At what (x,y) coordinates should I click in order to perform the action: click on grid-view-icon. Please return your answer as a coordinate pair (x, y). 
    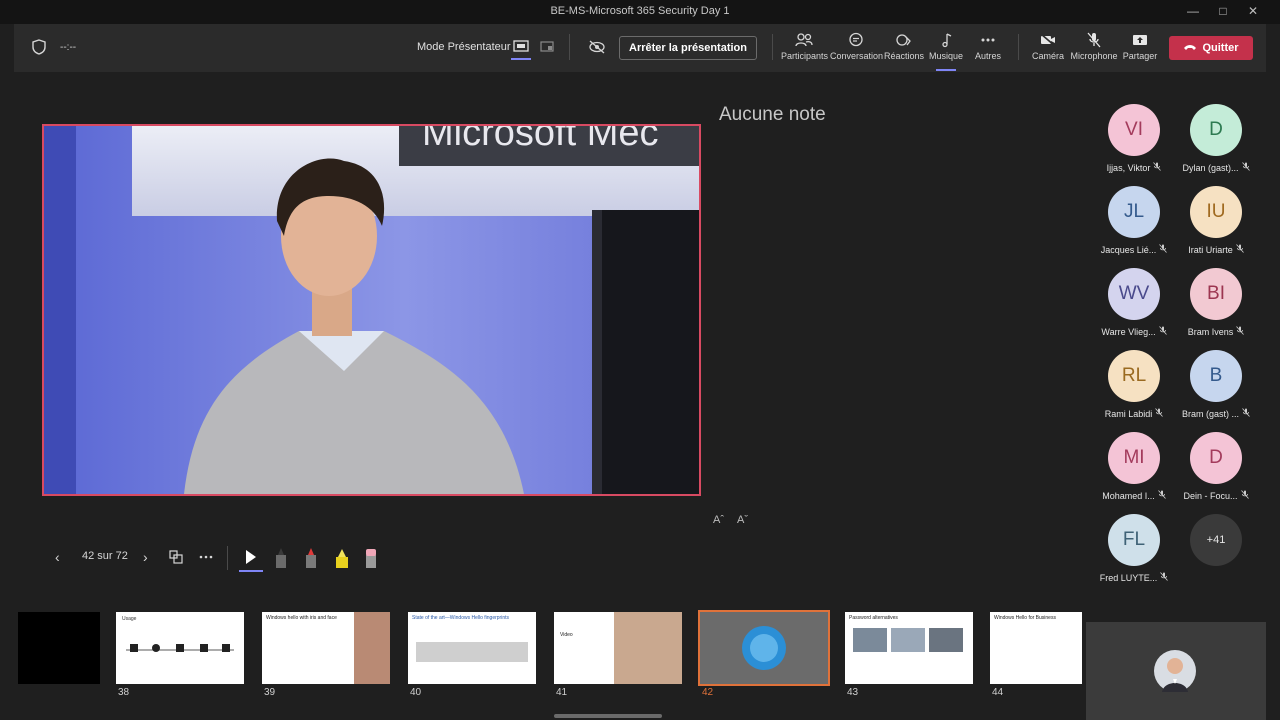
    Looking at the image, I should click on (176, 559).